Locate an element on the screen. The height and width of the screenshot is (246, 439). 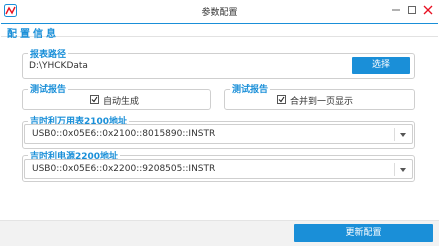
section-title: 配置信息 is located at coordinates (33, 34).